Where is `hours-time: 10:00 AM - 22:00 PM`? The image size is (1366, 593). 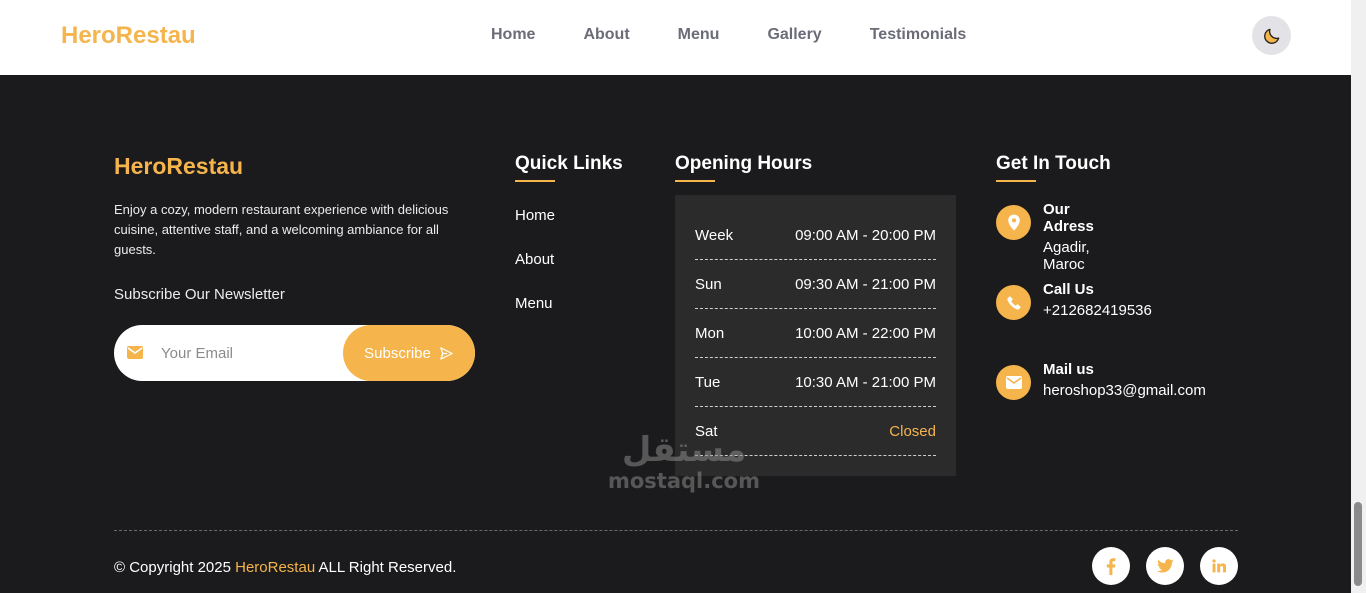
hours-time: 10:00 AM - 22:00 PM is located at coordinates (865, 333).